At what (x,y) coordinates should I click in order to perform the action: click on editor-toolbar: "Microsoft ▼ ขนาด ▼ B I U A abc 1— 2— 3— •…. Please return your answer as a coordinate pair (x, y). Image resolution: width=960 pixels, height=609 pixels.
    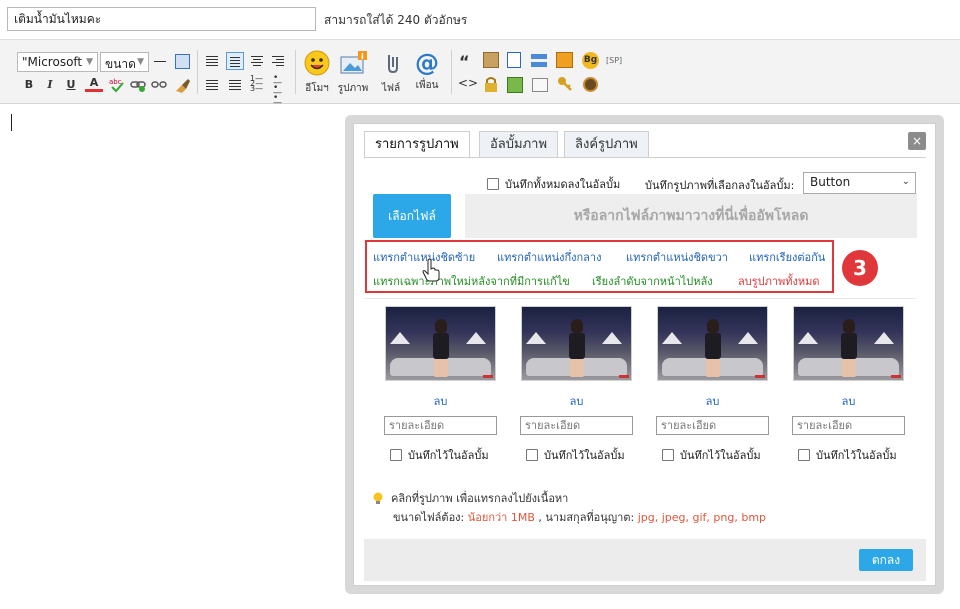
    Looking at the image, I should click on (480, 74).